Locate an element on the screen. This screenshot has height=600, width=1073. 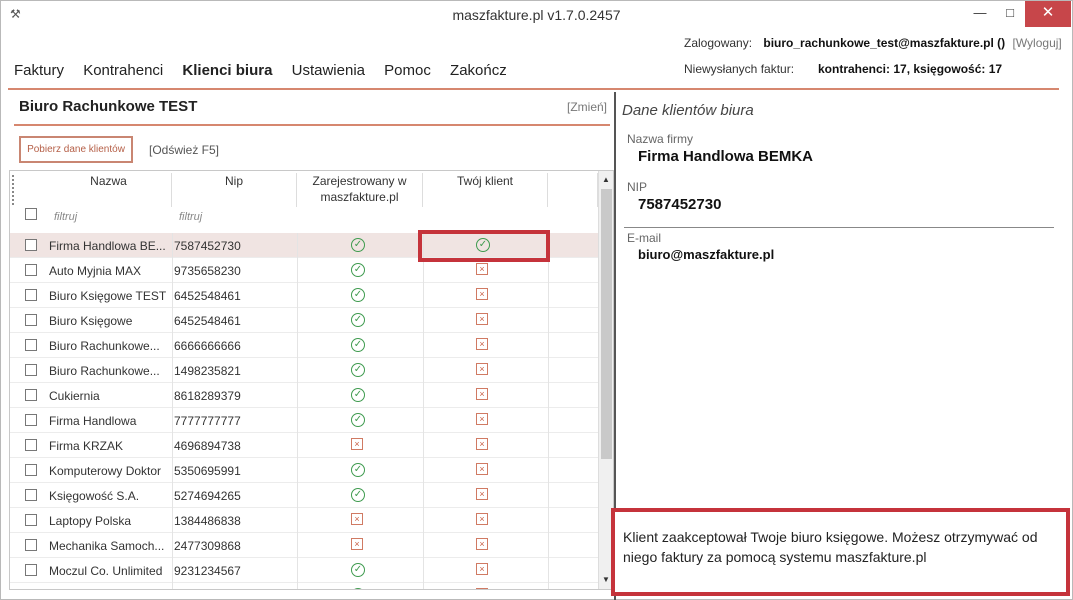
menu-item-faktury: Faktury is located at coordinates (39, 70).